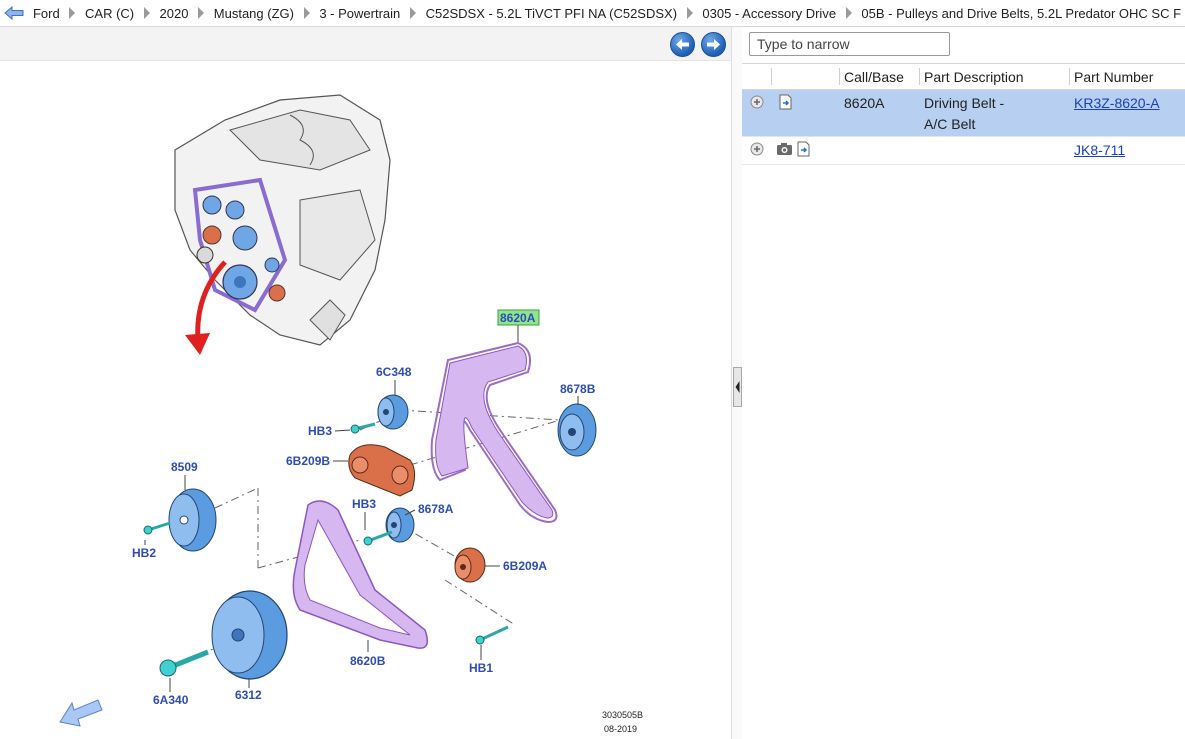 This screenshot has width=1185, height=739. I want to click on callout-6c348: 6C348, so click(394, 372).